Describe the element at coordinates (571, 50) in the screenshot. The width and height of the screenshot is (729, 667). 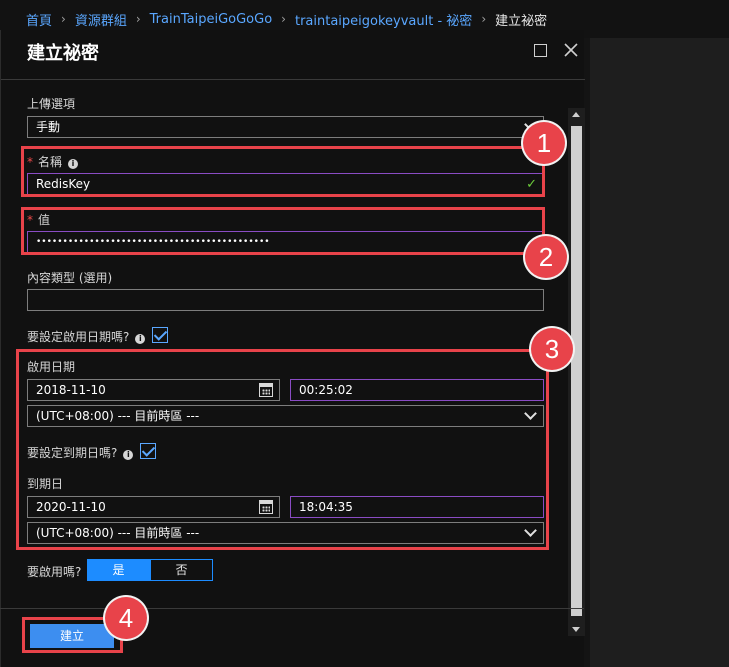
I see `close-icon` at that location.